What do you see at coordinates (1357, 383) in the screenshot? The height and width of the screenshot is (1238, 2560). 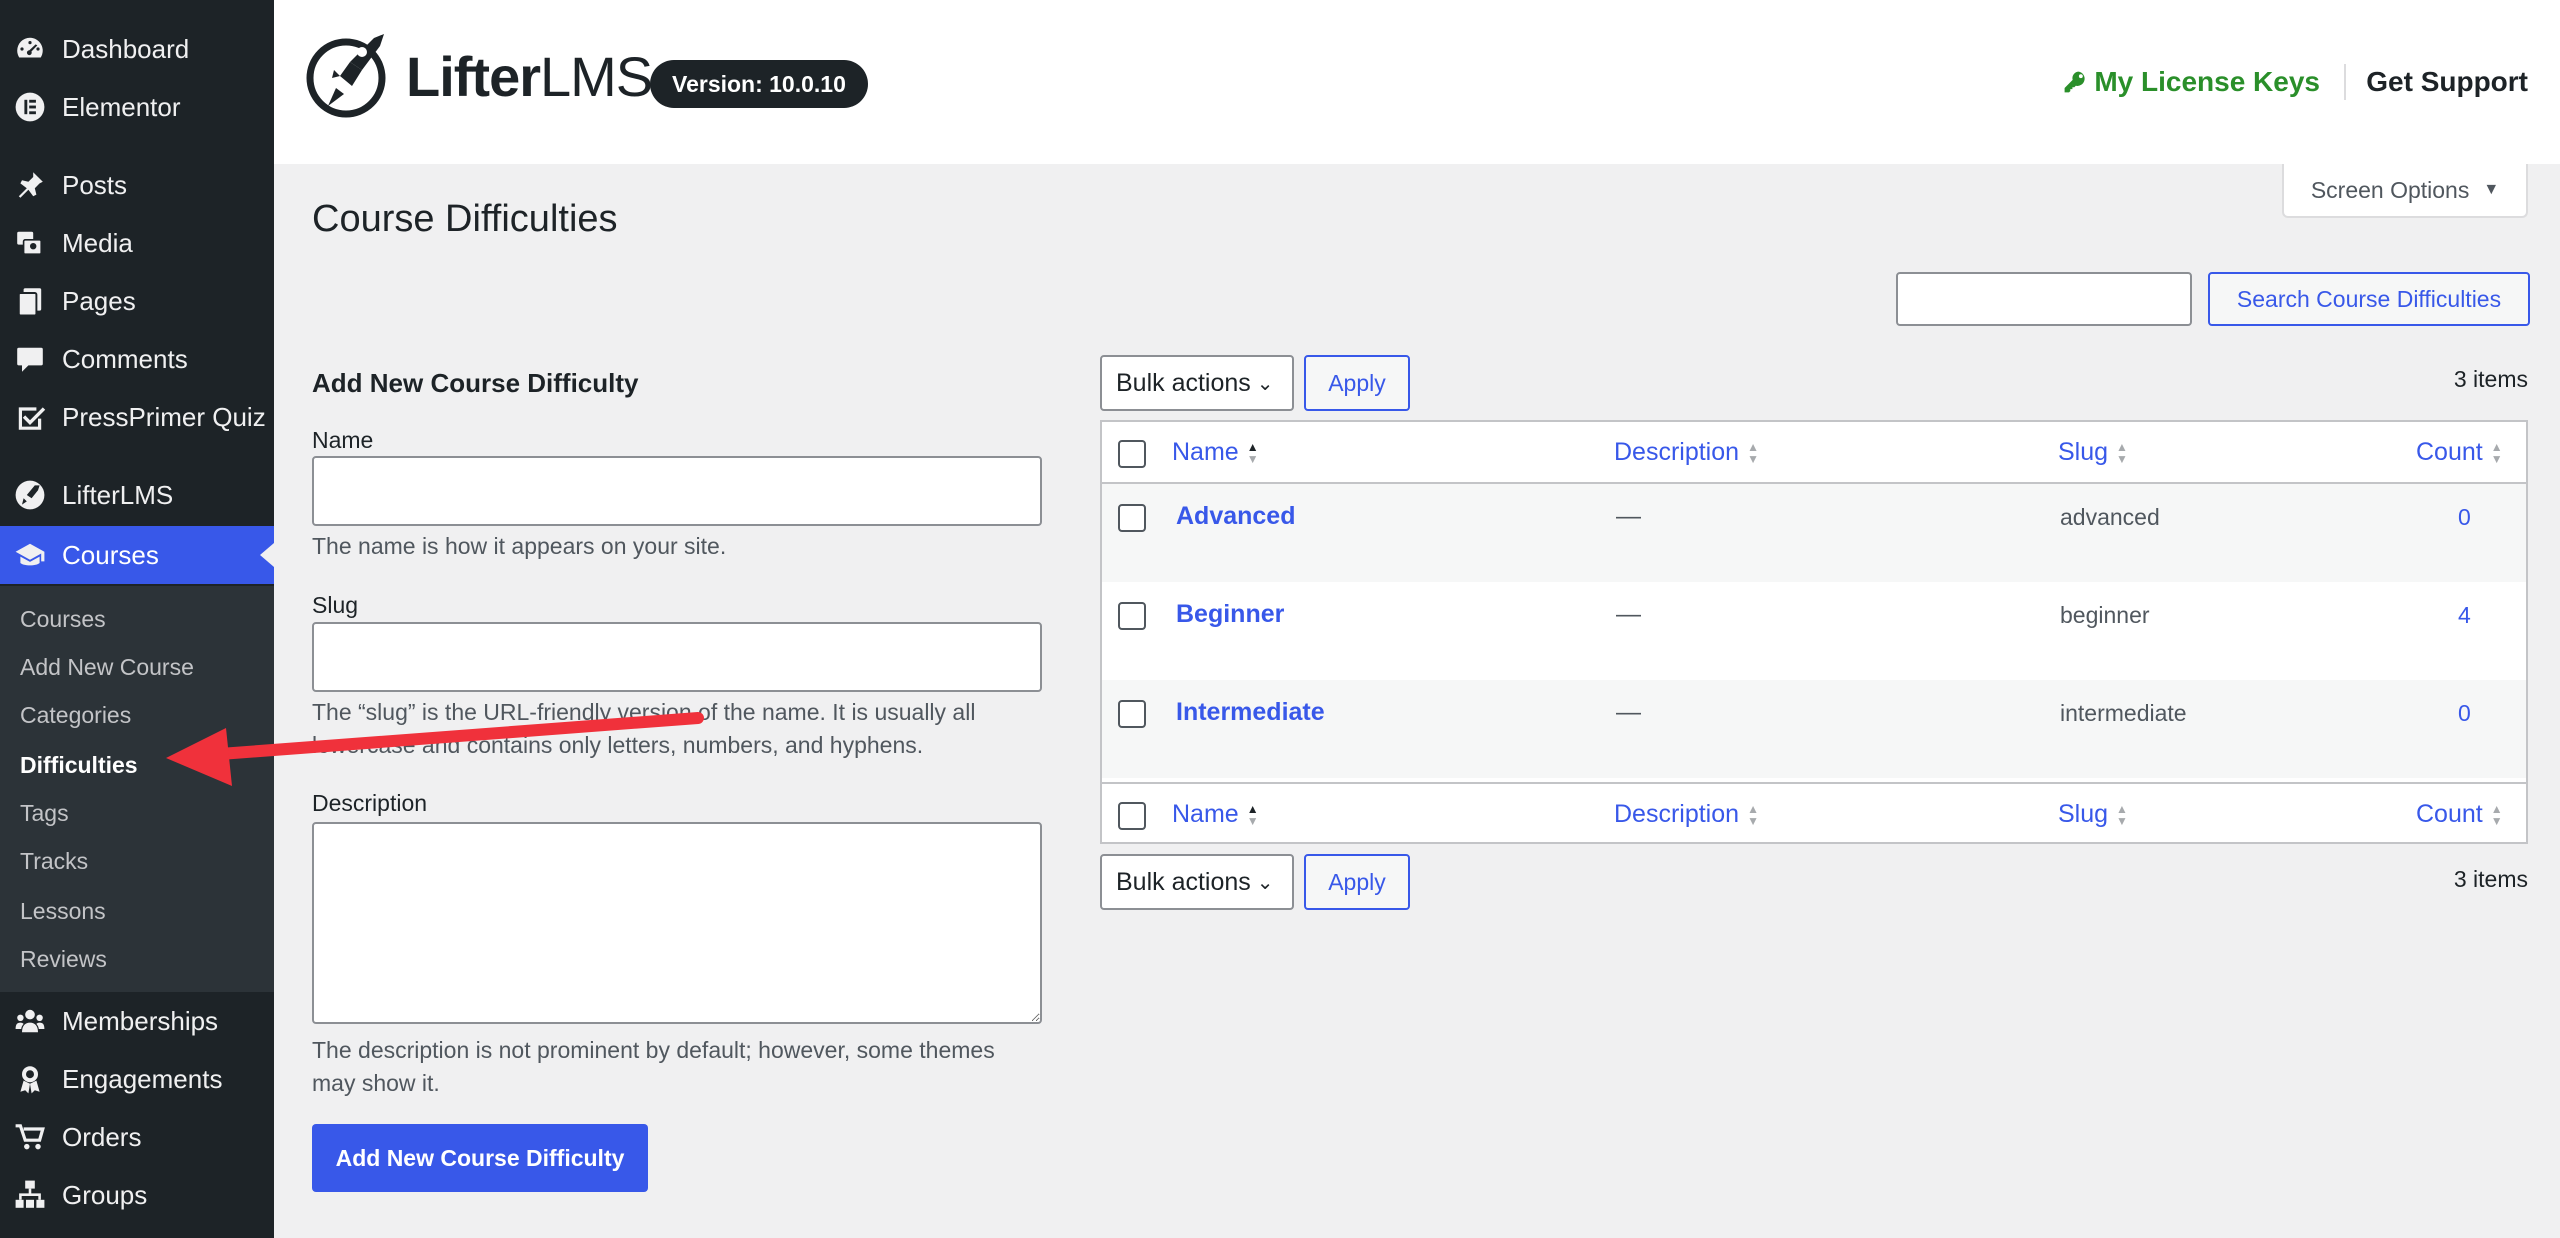 I see `apply-button-top: Apply` at bounding box center [1357, 383].